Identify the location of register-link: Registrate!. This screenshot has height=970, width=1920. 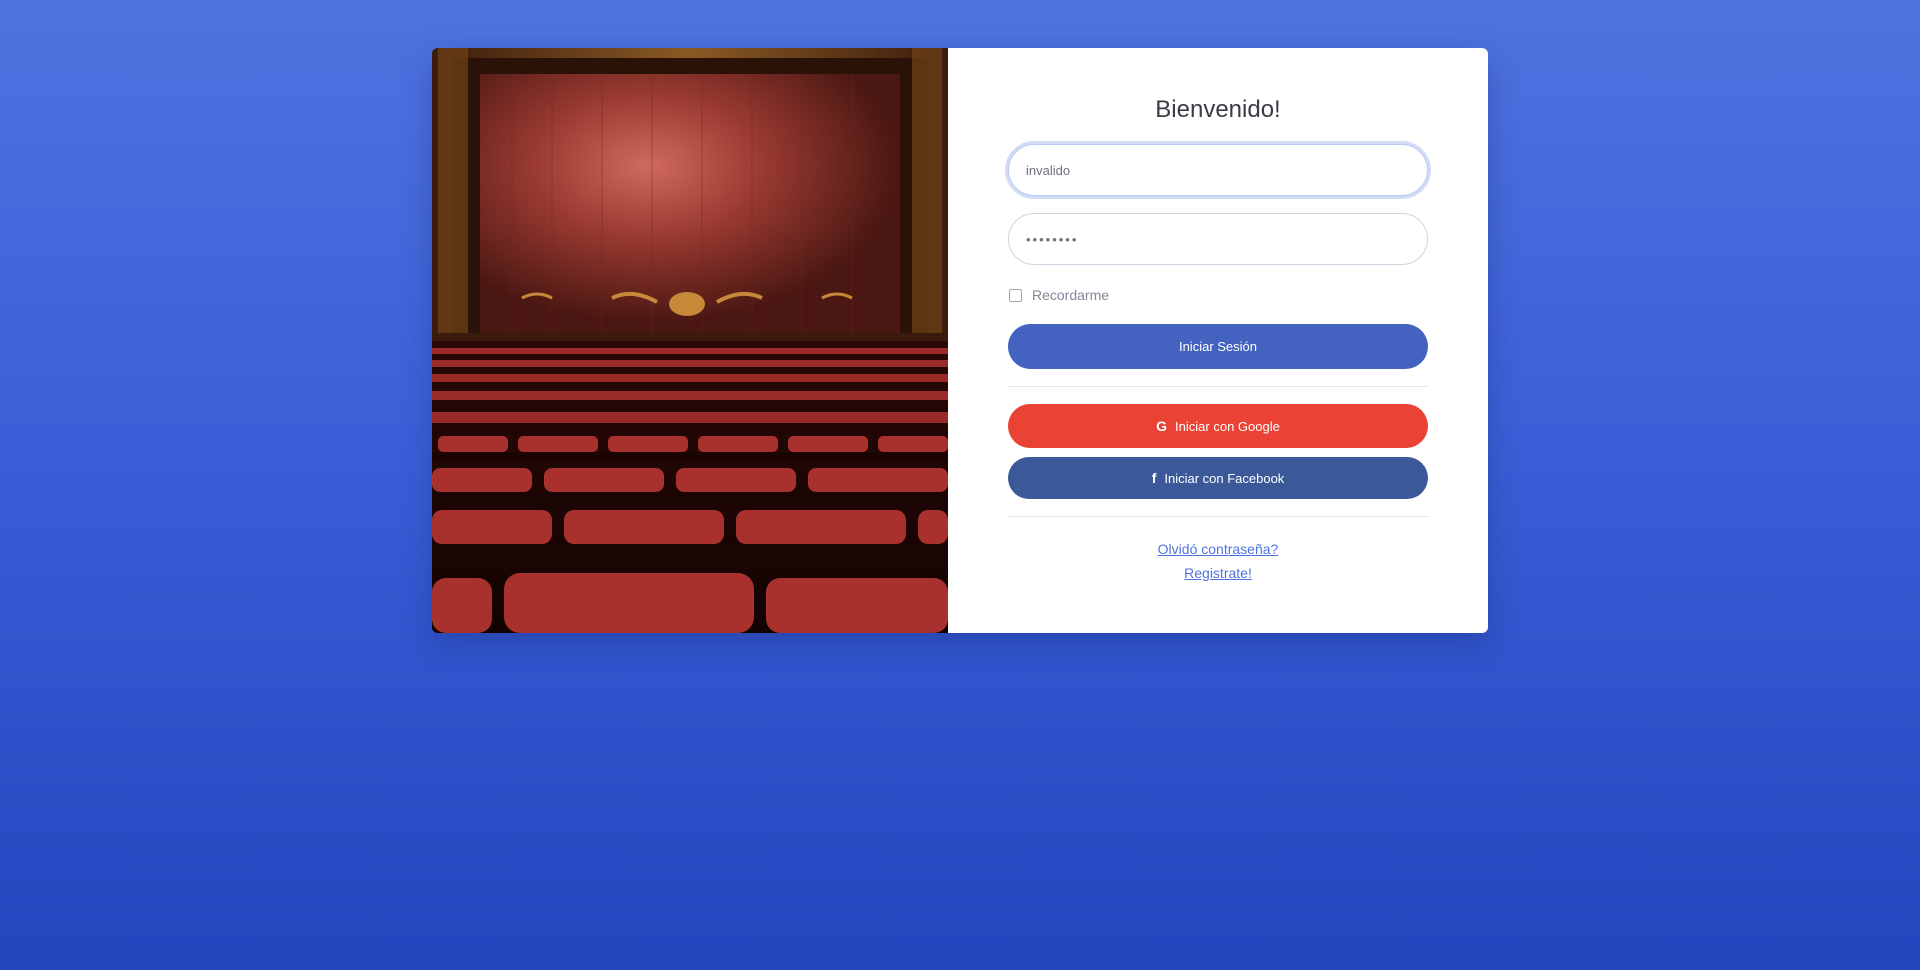
(1218, 573).